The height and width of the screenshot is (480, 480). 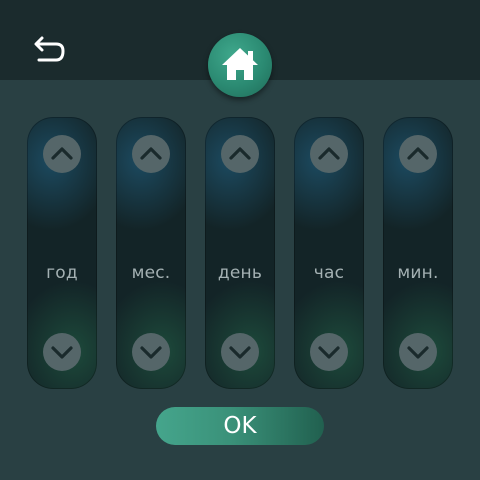 I want to click on year-label: год, so click(x=62, y=273).